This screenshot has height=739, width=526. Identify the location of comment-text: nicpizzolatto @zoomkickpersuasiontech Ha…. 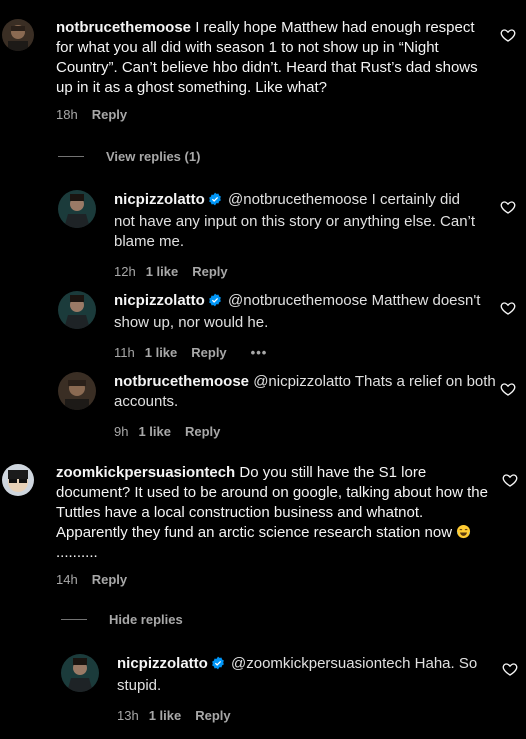
(312, 675).